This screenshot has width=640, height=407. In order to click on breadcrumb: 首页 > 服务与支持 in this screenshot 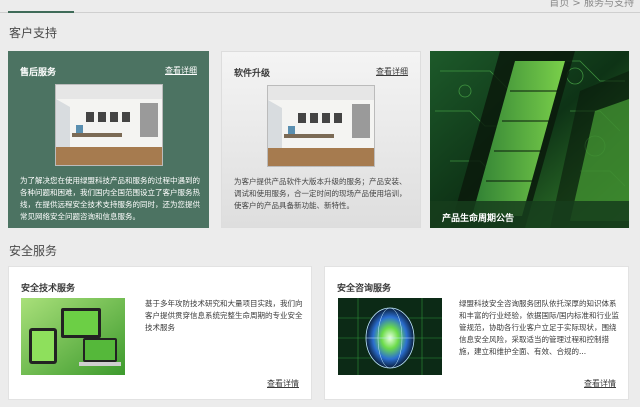, I will do `click(591, 4)`.